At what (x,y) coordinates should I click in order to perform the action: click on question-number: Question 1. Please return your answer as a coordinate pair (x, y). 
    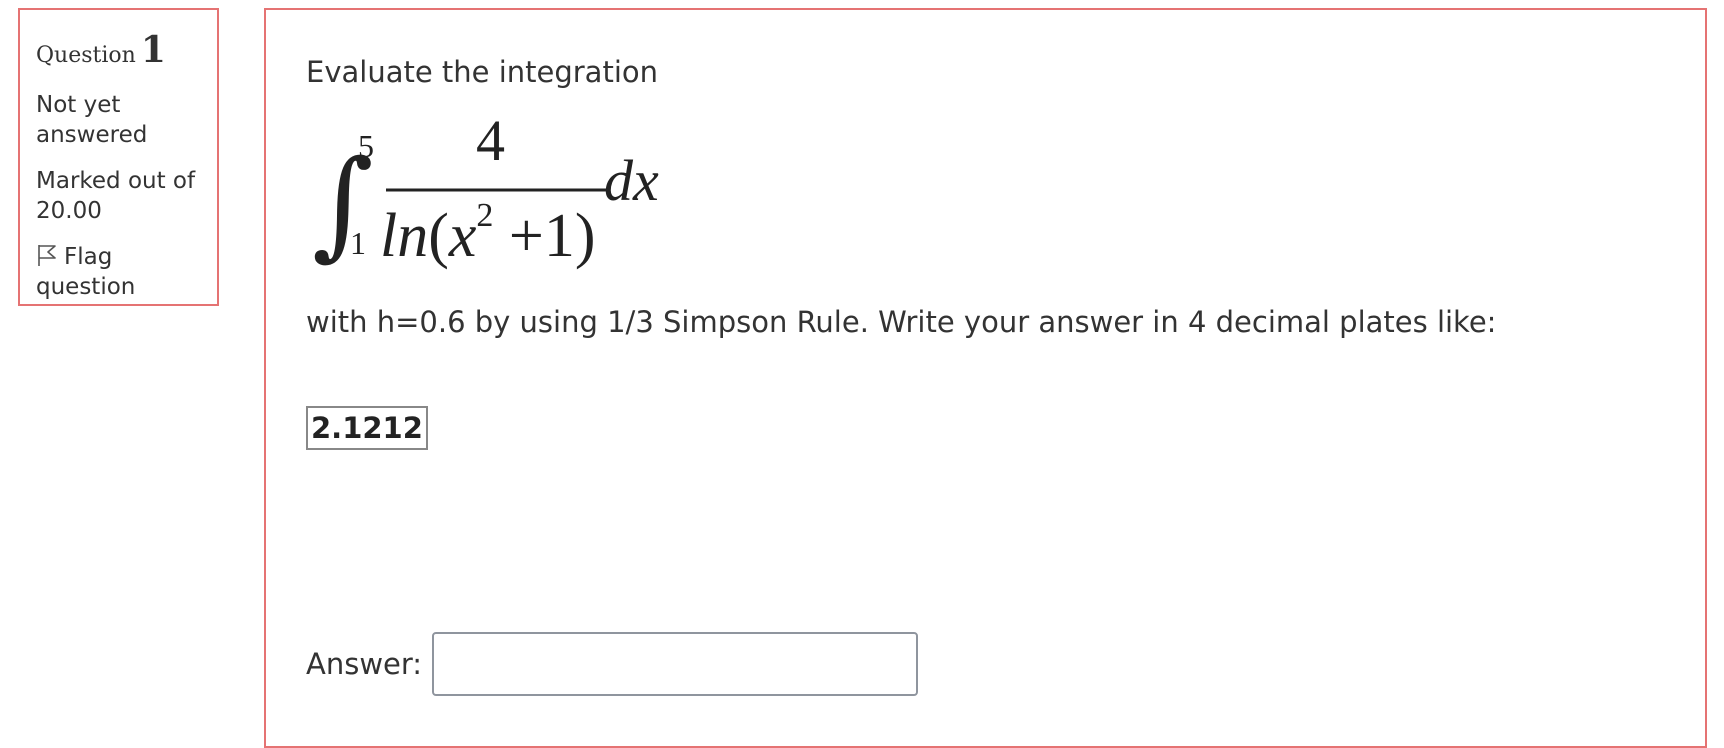
    Looking at the image, I should click on (119, 50).